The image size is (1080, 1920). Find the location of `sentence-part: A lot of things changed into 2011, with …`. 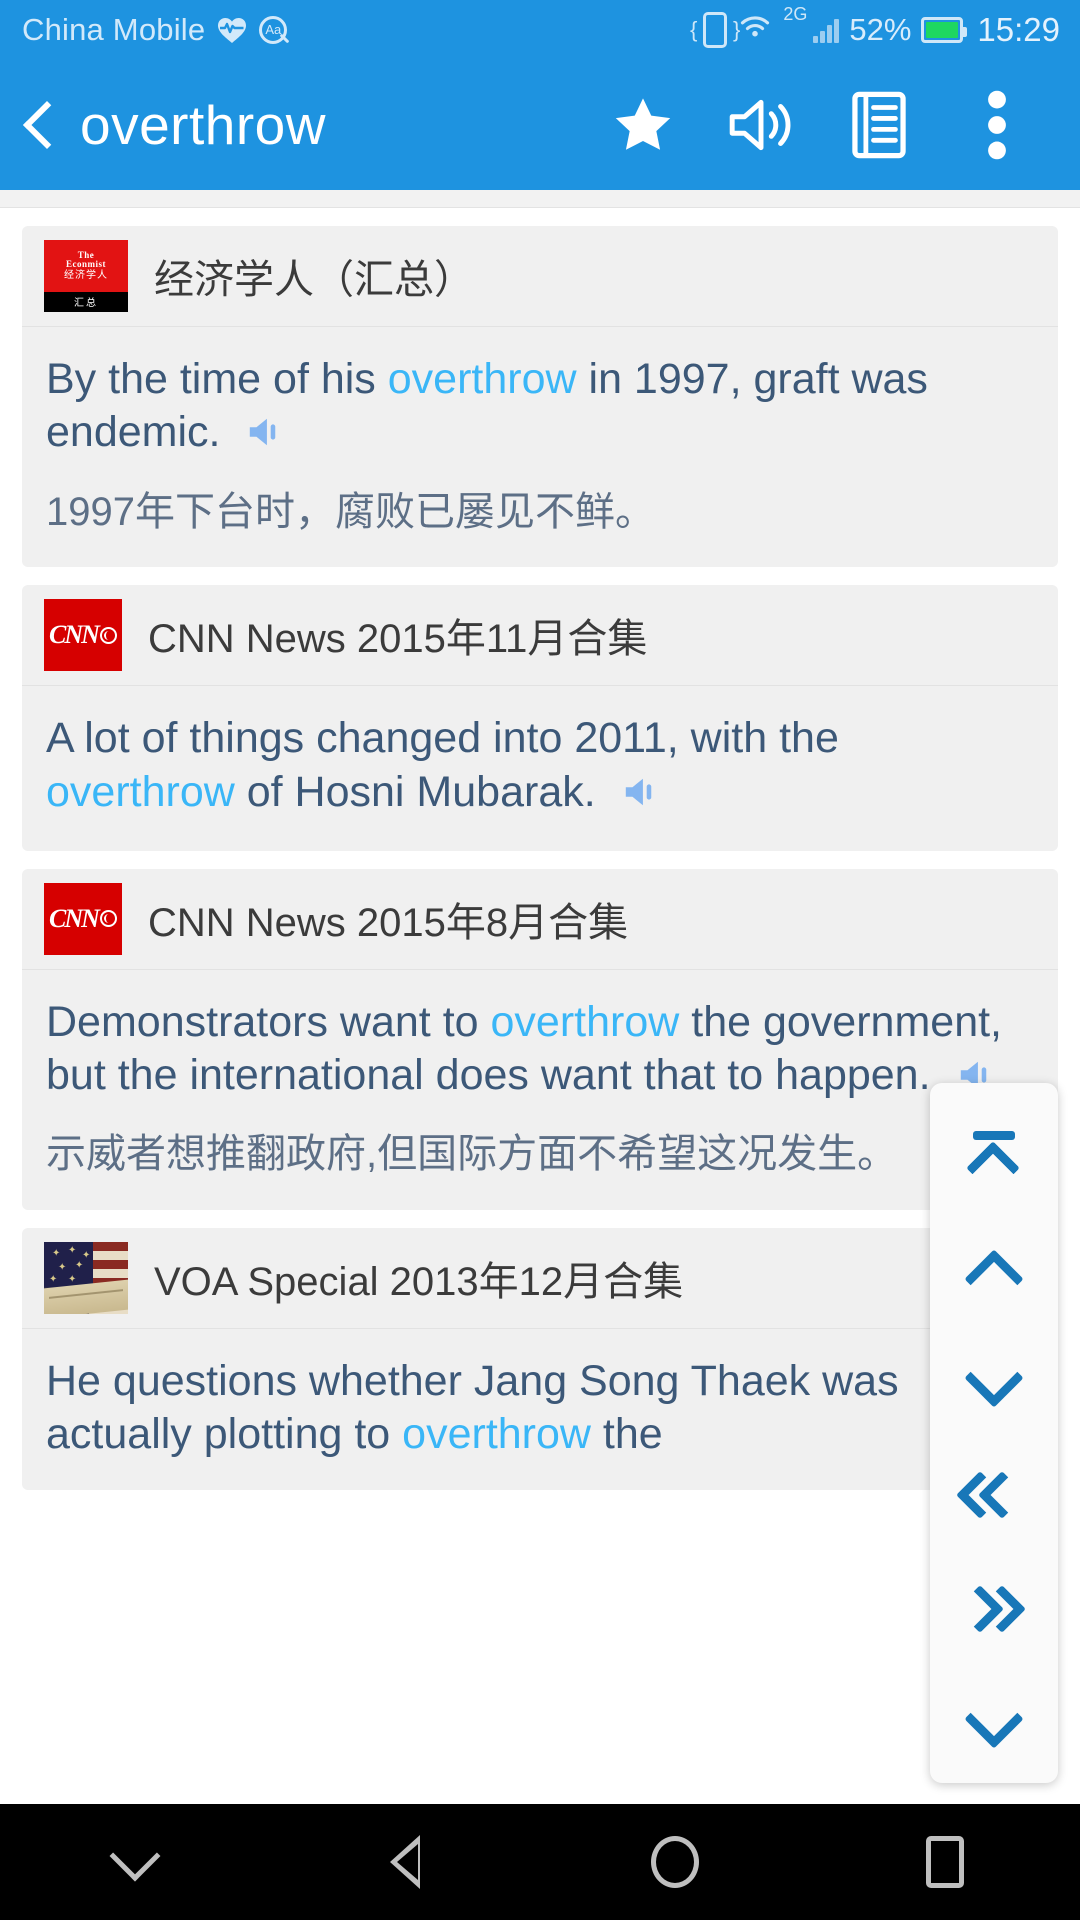

sentence-part: A lot of things changed into 2011, with … is located at coordinates (442, 738).